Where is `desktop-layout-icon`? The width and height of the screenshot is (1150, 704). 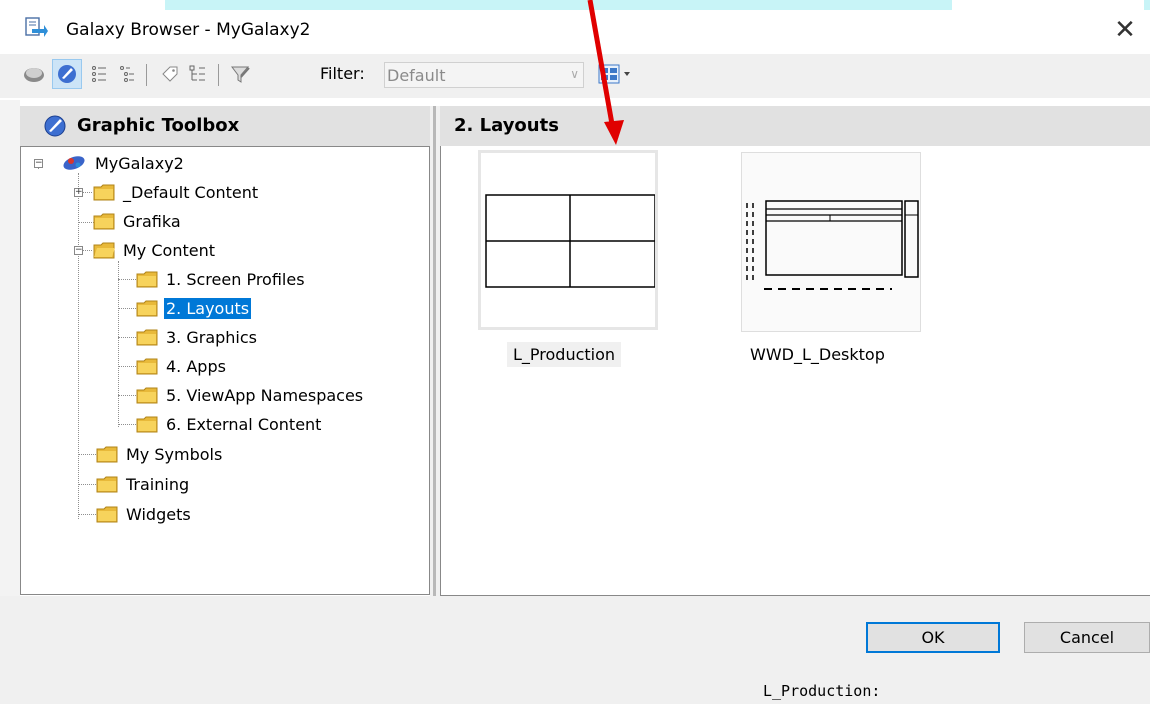
desktop-layout-icon is located at coordinates (832, 245).